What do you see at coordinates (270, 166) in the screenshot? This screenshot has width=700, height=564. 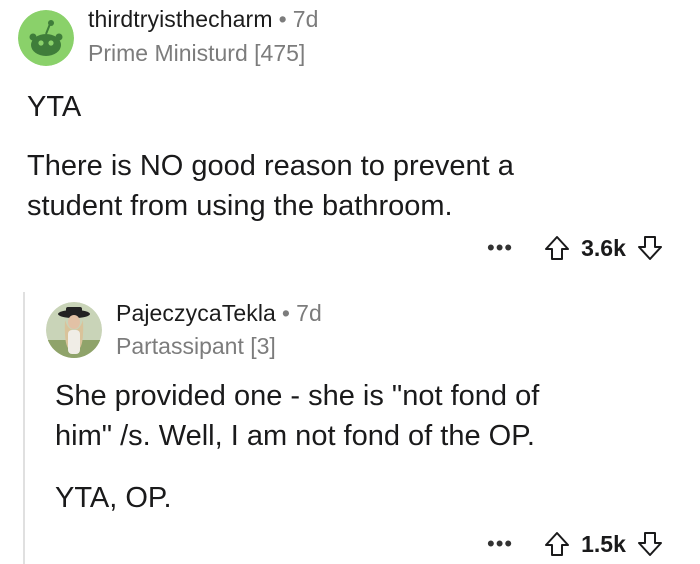 I see `comment-body-line: There is NO good reason to prevent a` at bounding box center [270, 166].